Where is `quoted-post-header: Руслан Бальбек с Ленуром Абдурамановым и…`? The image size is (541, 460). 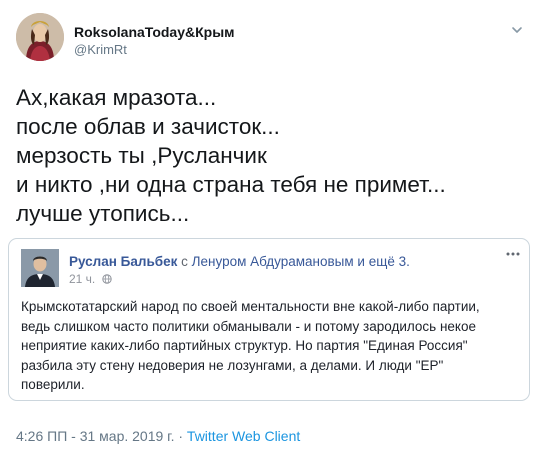 quoted-post-header: Руслан Бальбек с Ленуром Абдурамановым и… is located at coordinates (239, 261).